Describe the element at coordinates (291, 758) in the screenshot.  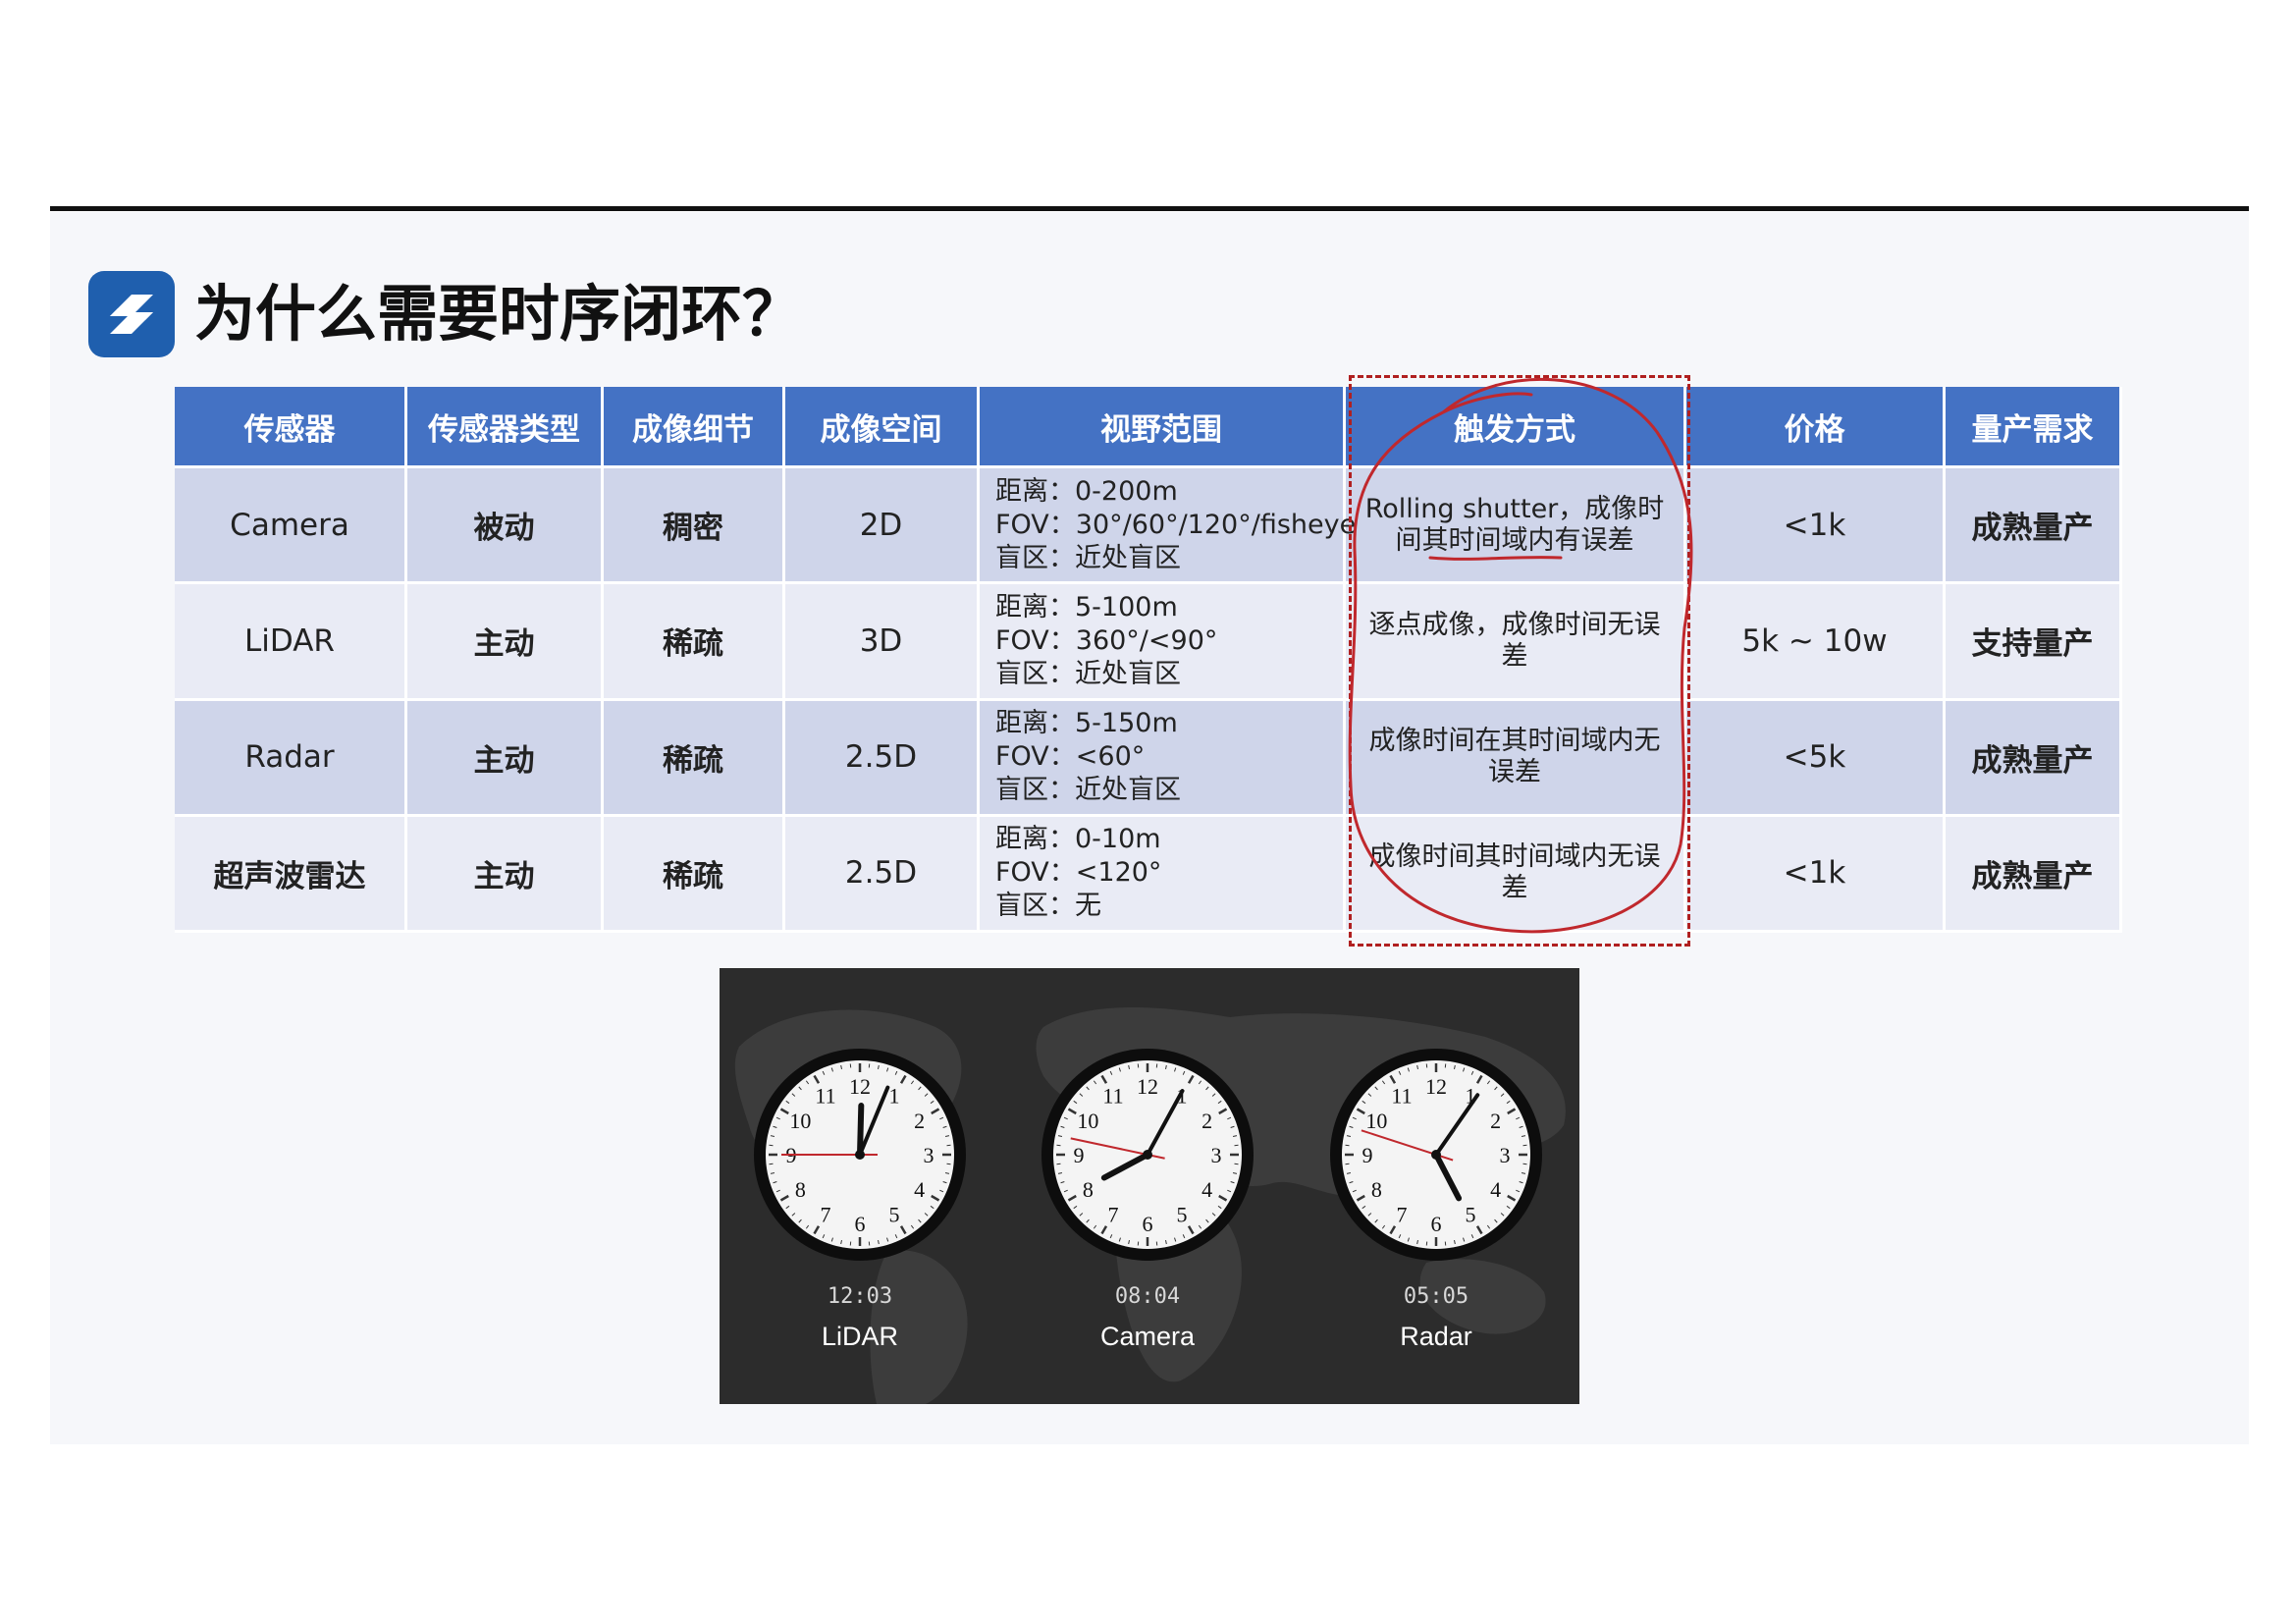
I see `cell-sensor: Radar` at that location.